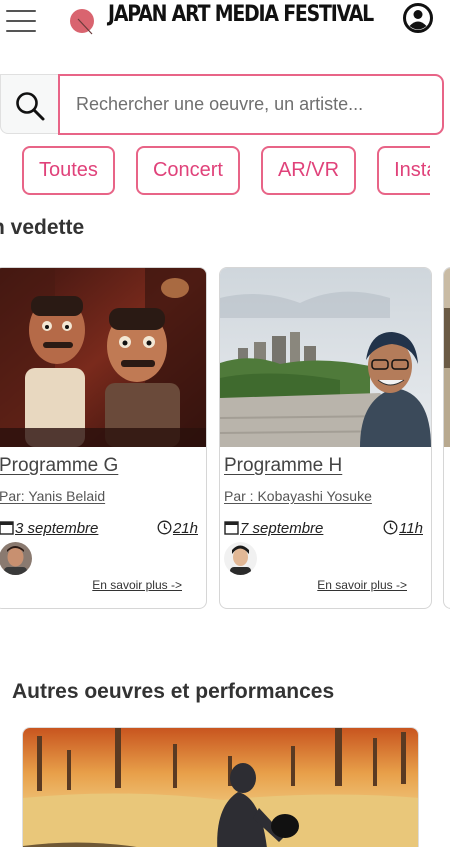 Image resolution: width=450 pixels, height=847 pixels. I want to click on artwork-card, so click(220, 787).